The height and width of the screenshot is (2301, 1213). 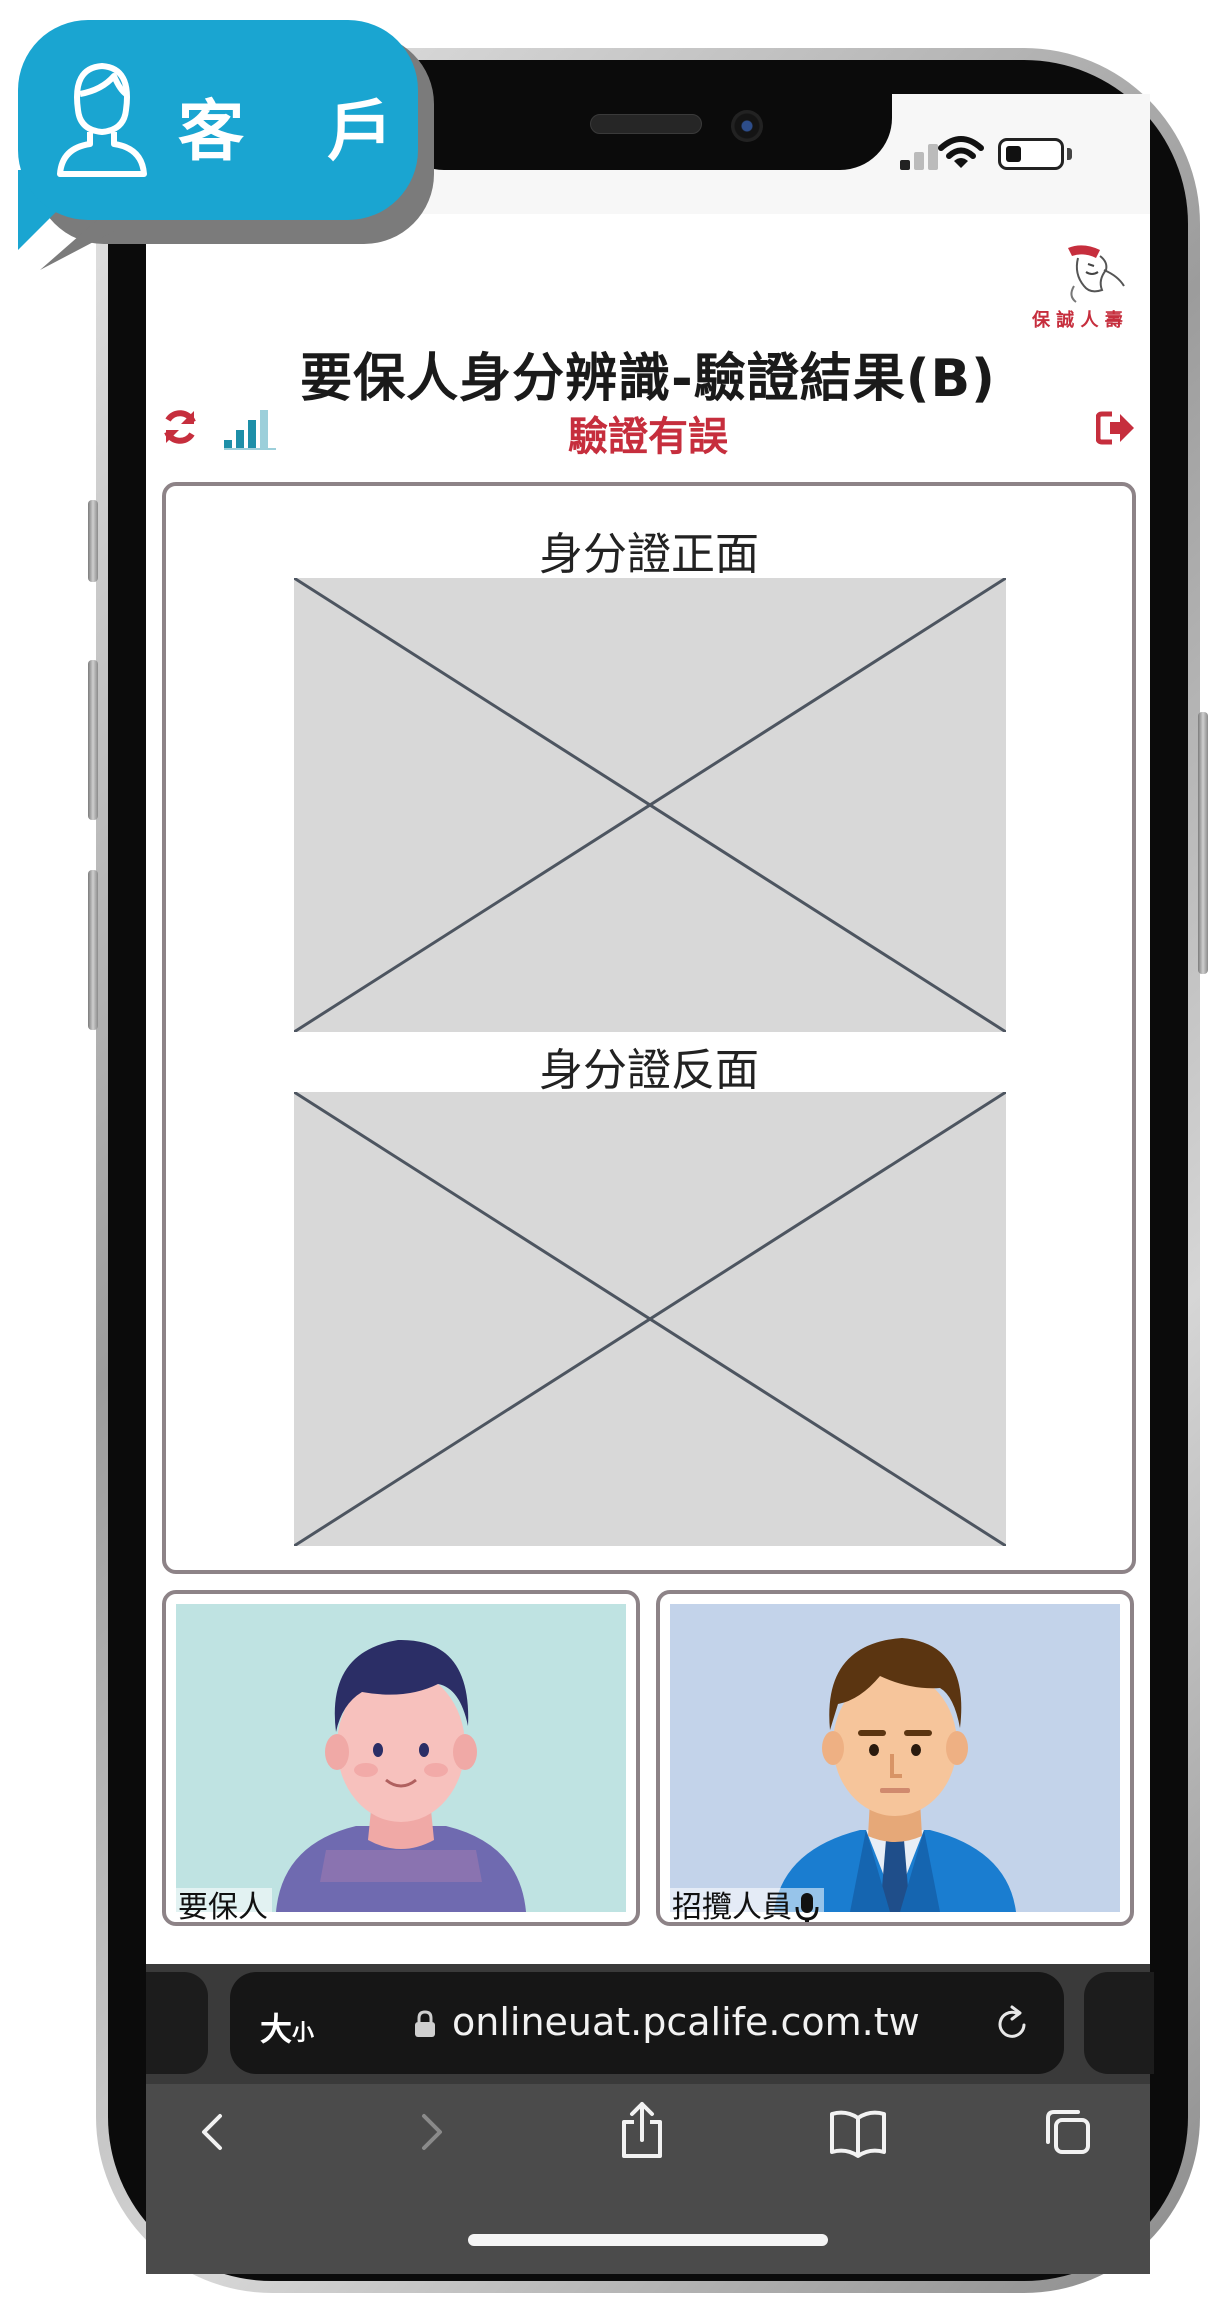 I want to click on back-icon, so click(x=214, y=2132).